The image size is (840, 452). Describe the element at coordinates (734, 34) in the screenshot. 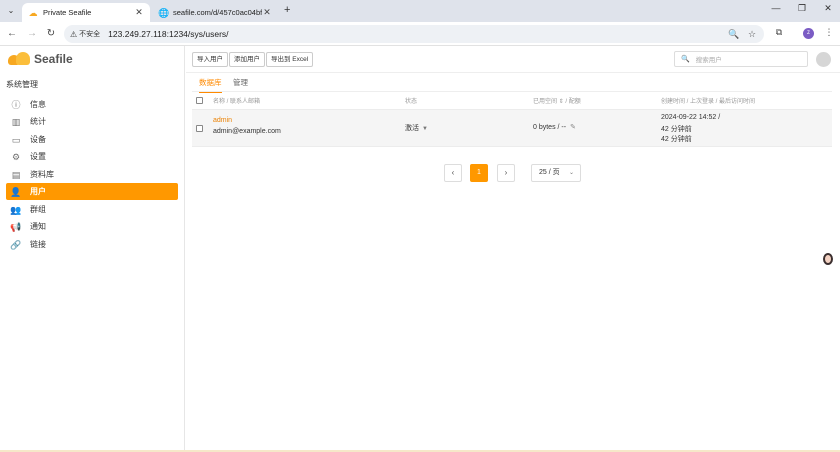

I see `zoom-icon: 🔍` at that location.